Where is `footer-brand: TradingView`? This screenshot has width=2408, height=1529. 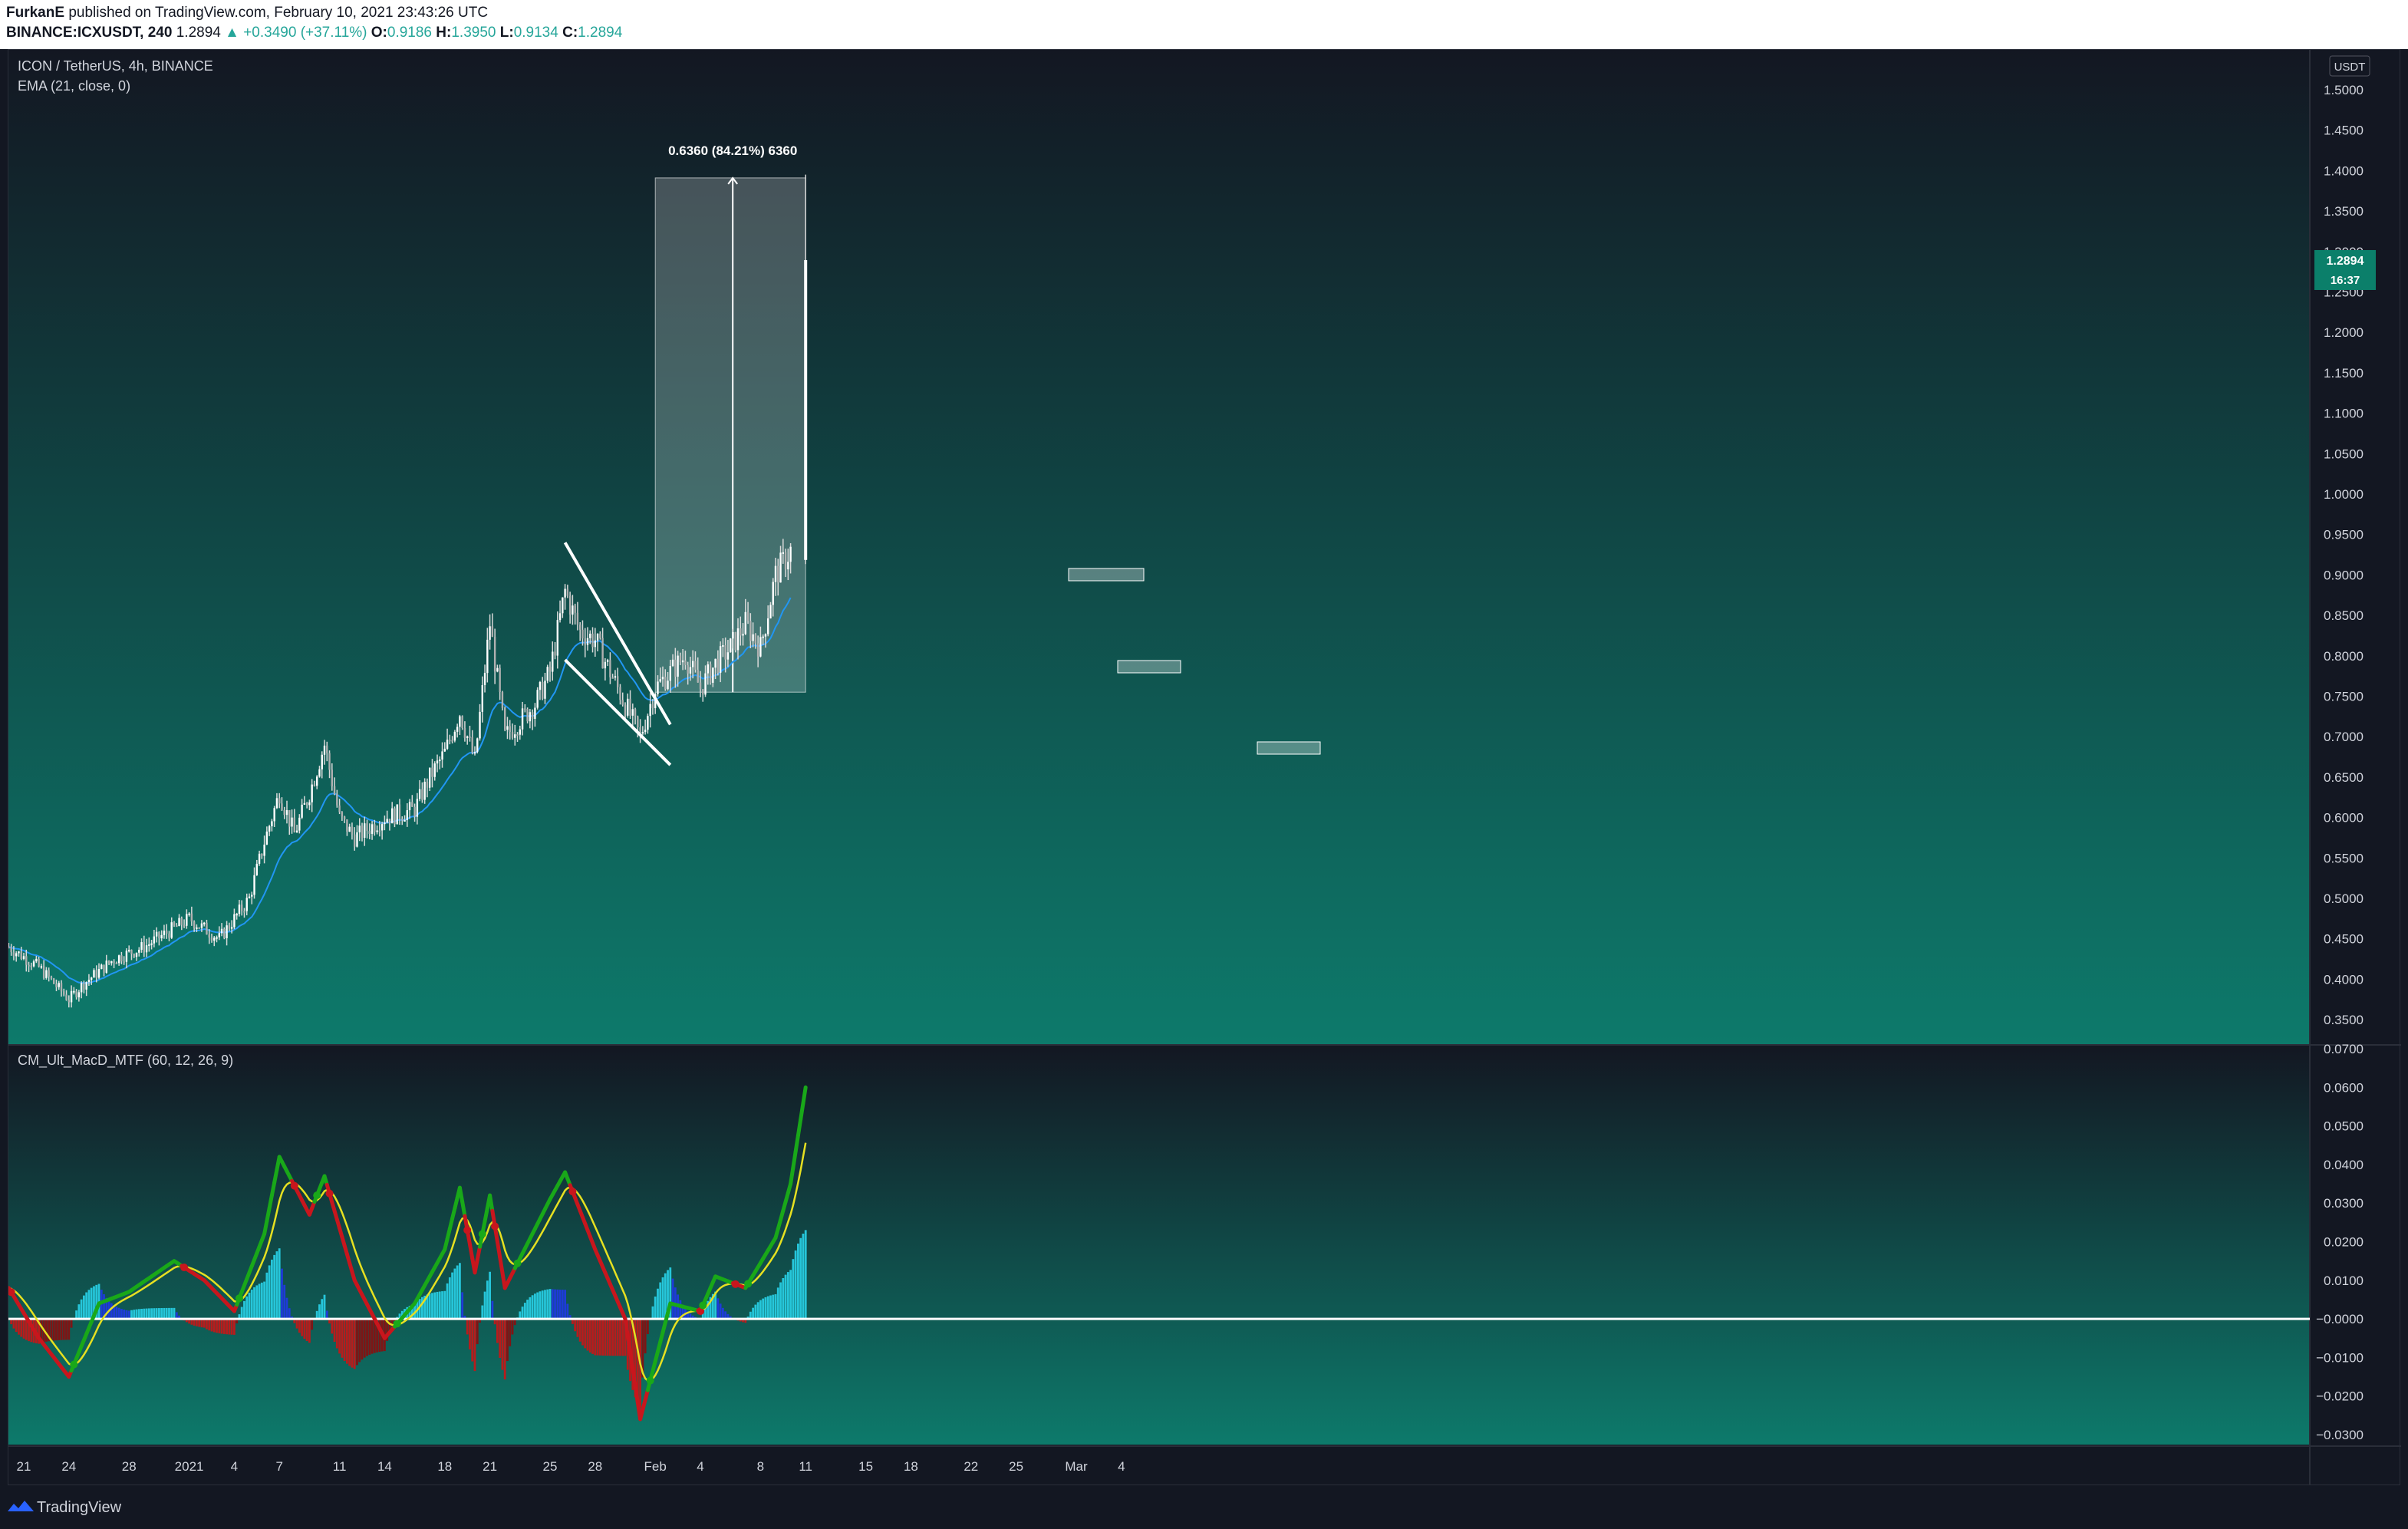
footer-brand: TradingView is located at coordinates (79, 1508).